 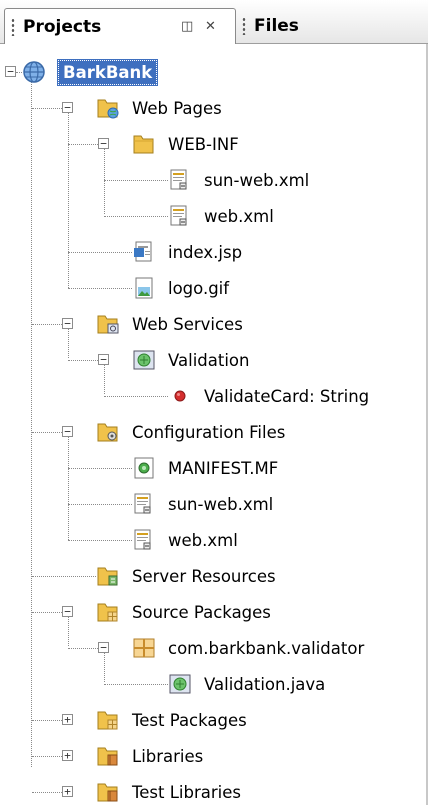 I want to click on tree-node-web-inf: WEB-INF, so click(x=185, y=144).